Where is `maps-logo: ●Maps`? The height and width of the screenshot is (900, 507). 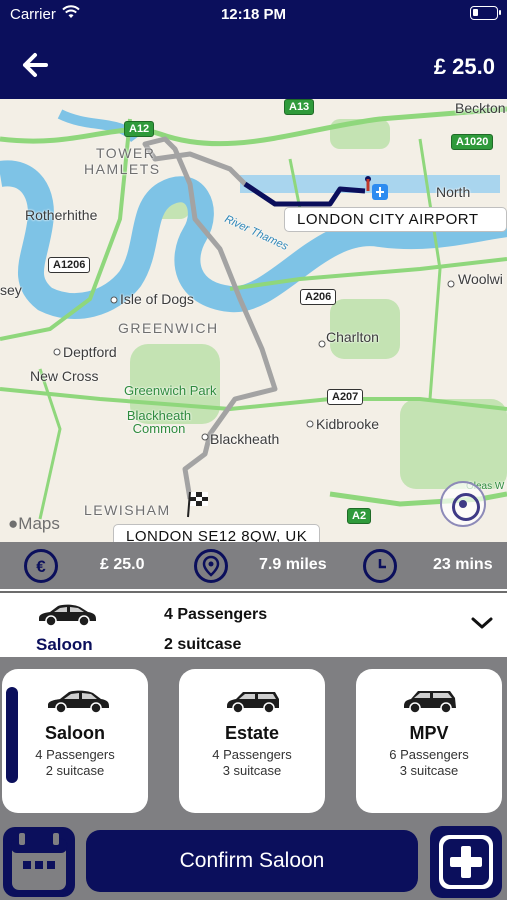
maps-logo: ●Maps is located at coordinates (34, 524).